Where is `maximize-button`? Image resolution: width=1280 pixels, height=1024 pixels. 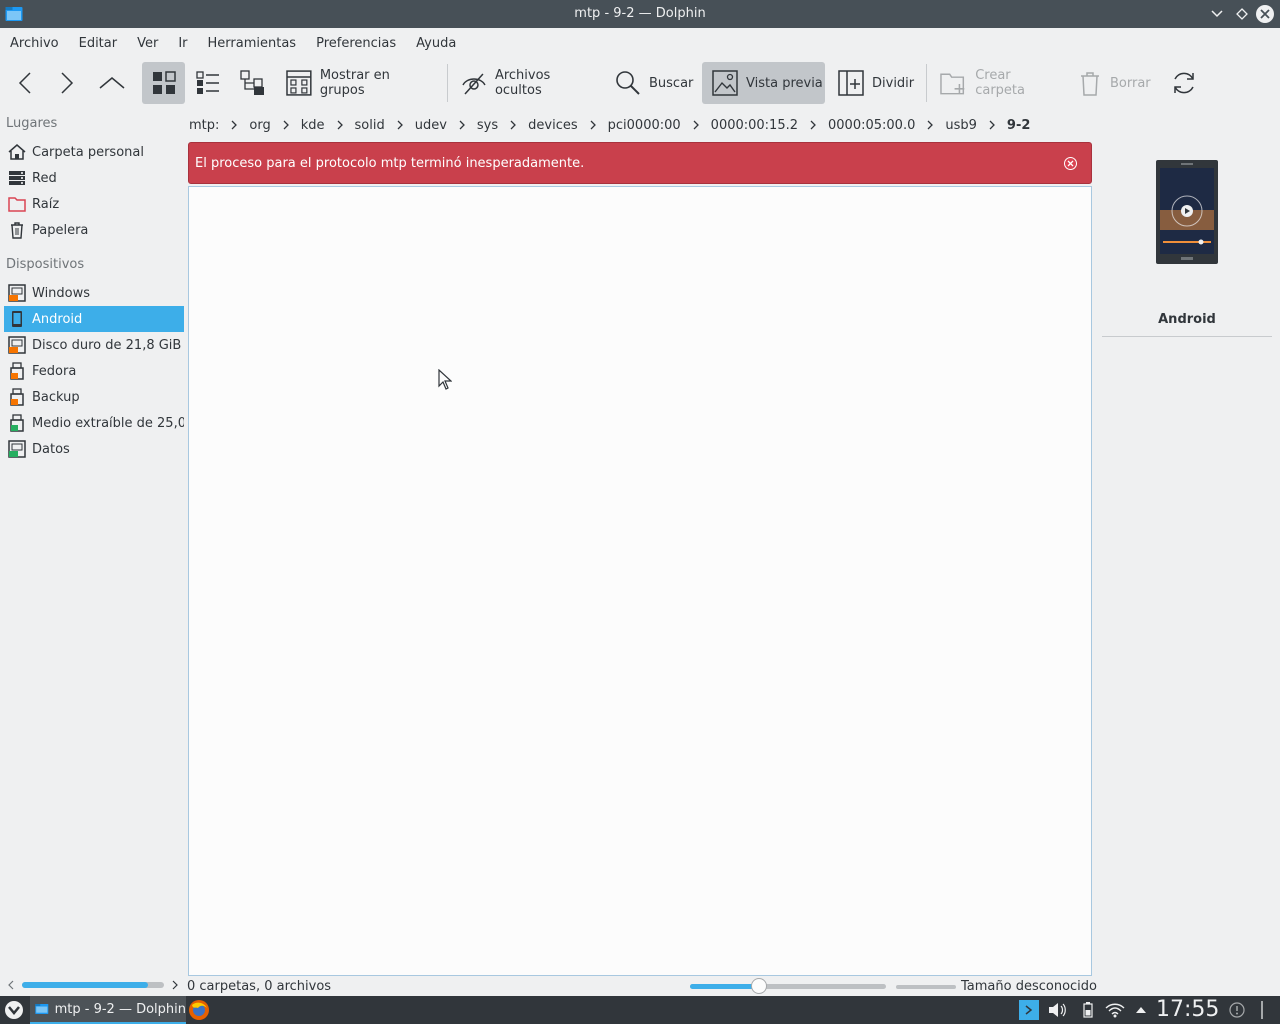
maximize-button is located at coordinates (1242, 14).